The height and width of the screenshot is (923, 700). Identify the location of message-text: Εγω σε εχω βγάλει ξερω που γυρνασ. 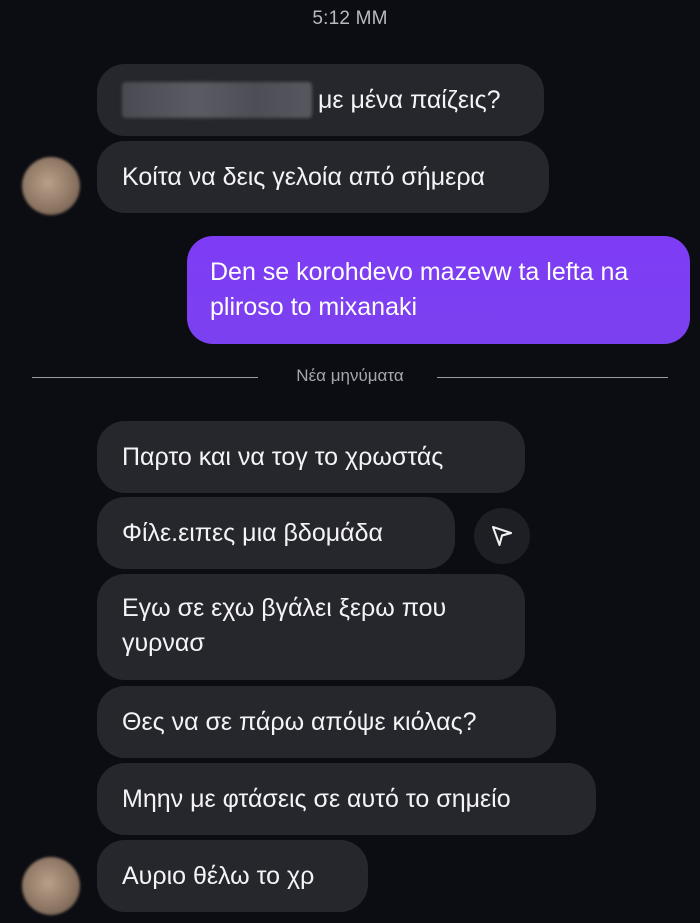
(284, 625).